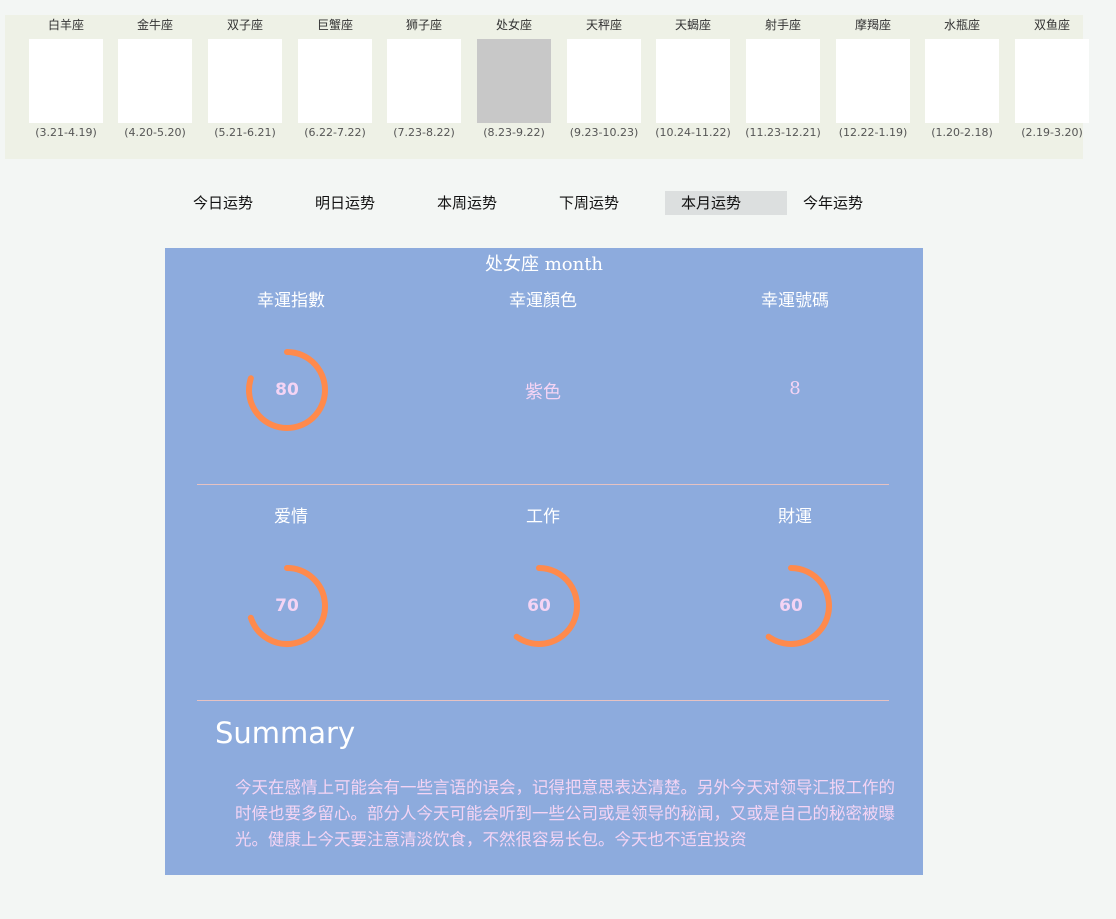 This screenshot has height=919, width=1116. What do you see at coordinates (285, 733) in the screenshot?
I see `summary-heading: Summary` at bounding box center [285, 733].